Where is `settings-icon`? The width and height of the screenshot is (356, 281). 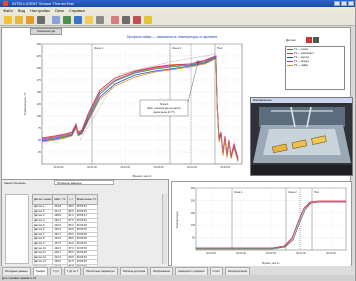
settings-icon is located at coordinates (137, 20).